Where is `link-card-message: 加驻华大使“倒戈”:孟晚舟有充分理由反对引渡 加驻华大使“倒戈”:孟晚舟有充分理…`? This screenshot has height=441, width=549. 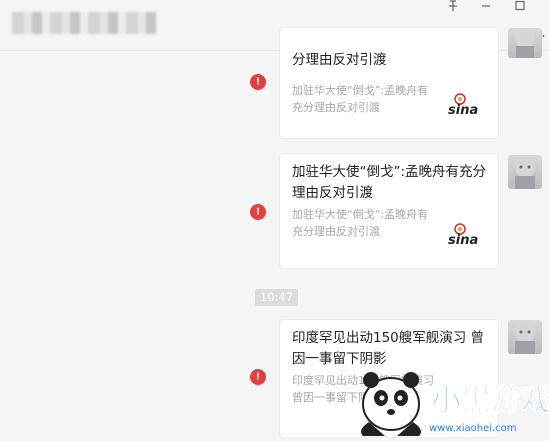 link-card-message: 加驻华大使“倒戈”:孟晚舟有充分理由反对引渡 加驻华大使“倒戈”:孟晚舟有充分理… is located at coordinates (389, 211).